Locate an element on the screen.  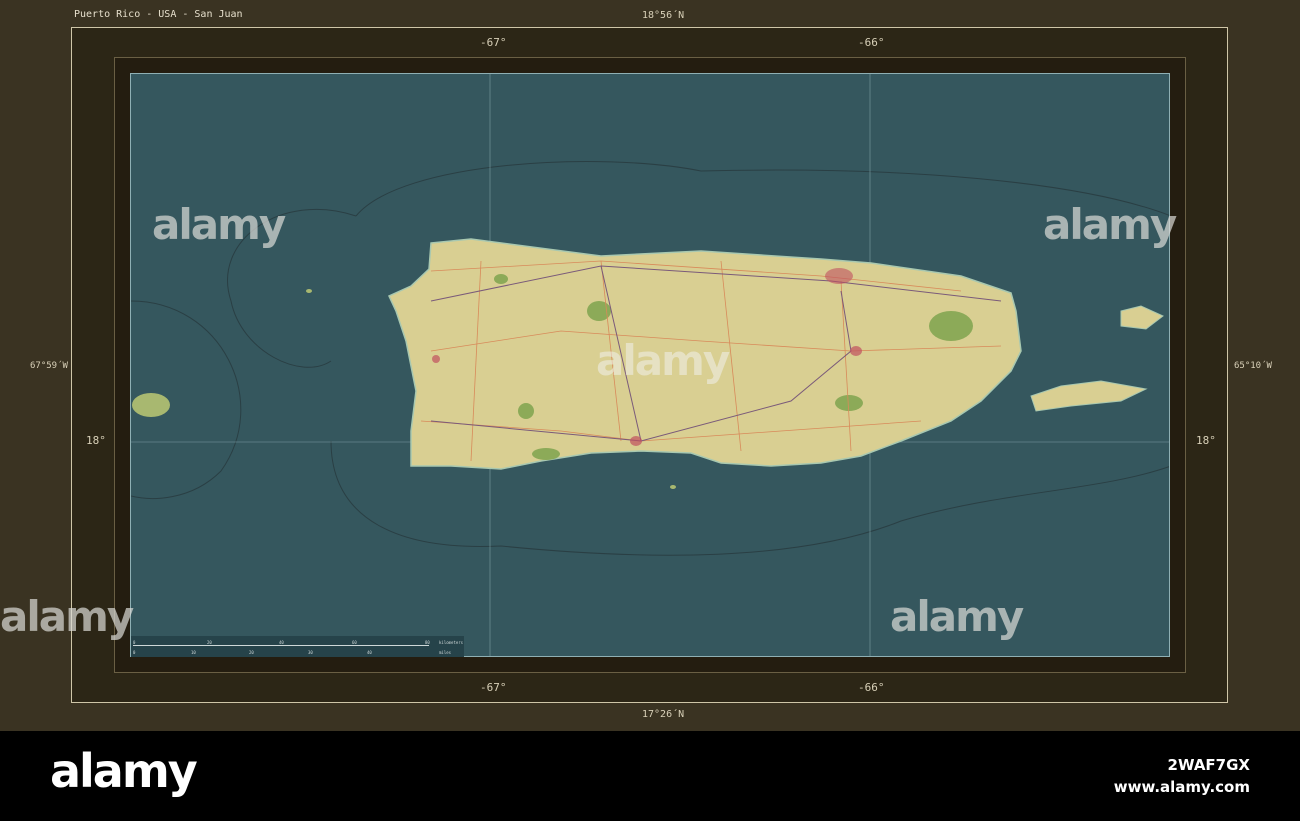
brand-logo: alamy is located at coordinates (124, 771).